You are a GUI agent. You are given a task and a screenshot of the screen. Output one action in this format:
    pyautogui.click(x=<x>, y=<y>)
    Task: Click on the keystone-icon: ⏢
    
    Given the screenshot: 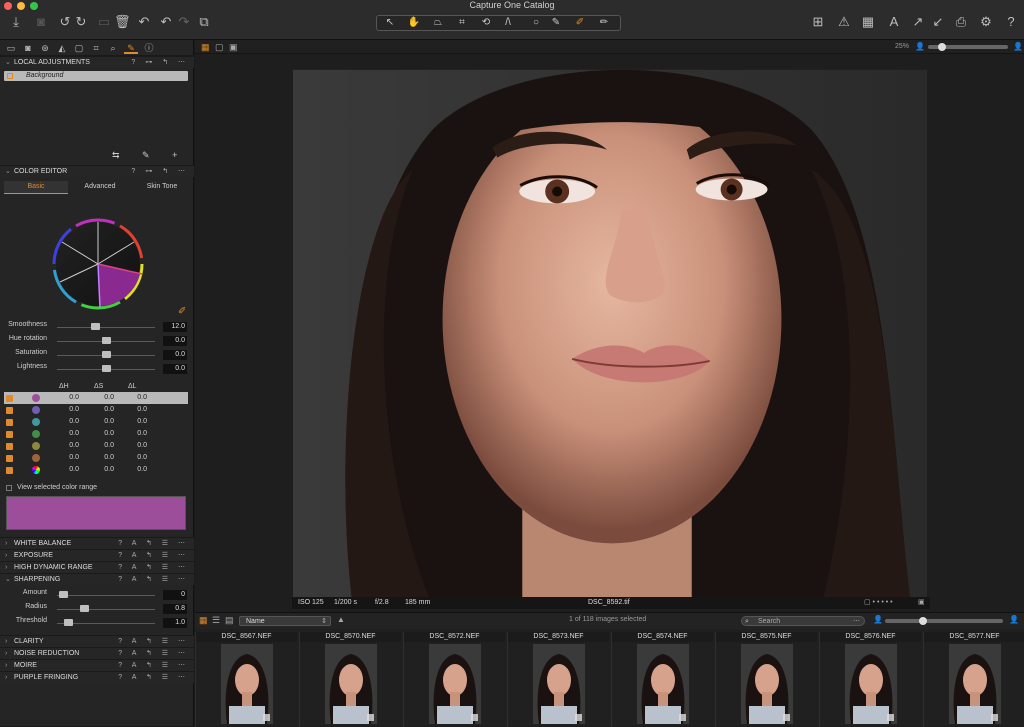 What is the action you would take?
    pyautogui.click(x=438, y=23)
    